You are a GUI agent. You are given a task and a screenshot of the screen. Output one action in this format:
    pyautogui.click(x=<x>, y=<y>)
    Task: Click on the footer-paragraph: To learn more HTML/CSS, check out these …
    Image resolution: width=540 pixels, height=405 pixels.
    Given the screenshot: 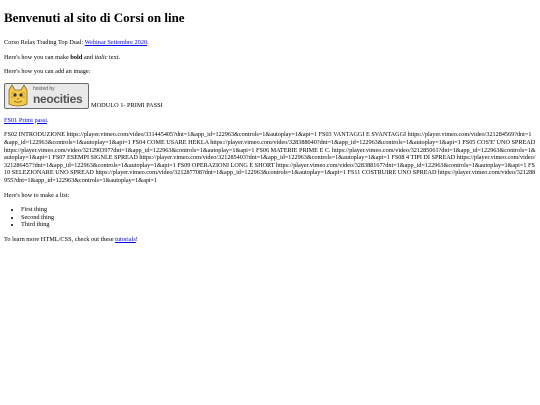 What is the action you would take?
    pyautogui.click(x=270, y=240)
    